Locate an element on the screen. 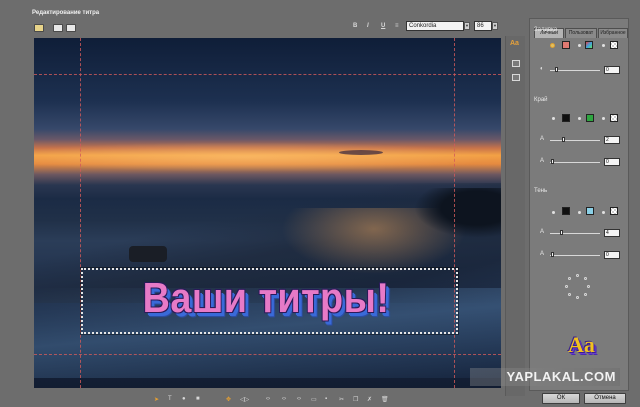 The image size is (640, 407). safe-area-guide-right is located at coordinates (454, 213).